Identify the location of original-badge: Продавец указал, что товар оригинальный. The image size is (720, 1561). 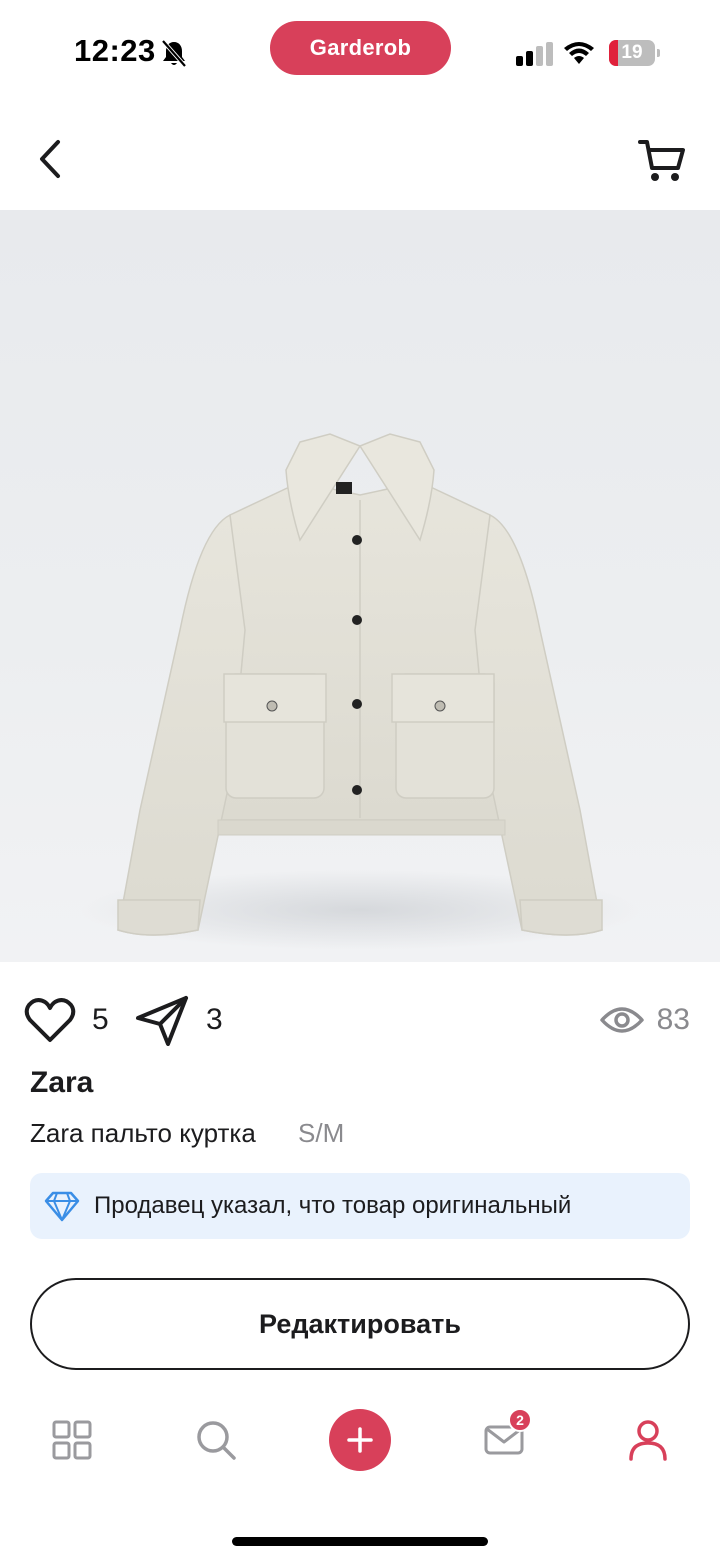
(360, 1206).